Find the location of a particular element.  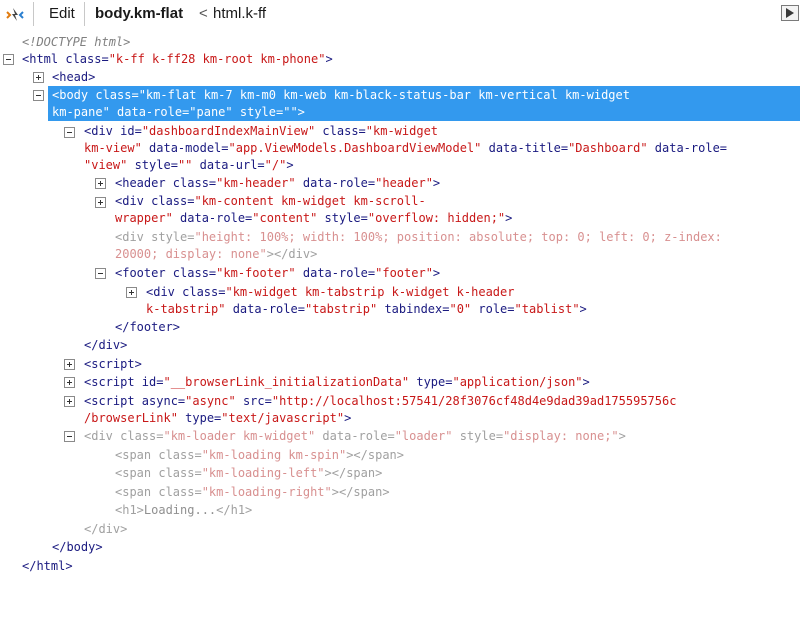

breadcrumb-scroll-button is located at coordinates (790, 13).